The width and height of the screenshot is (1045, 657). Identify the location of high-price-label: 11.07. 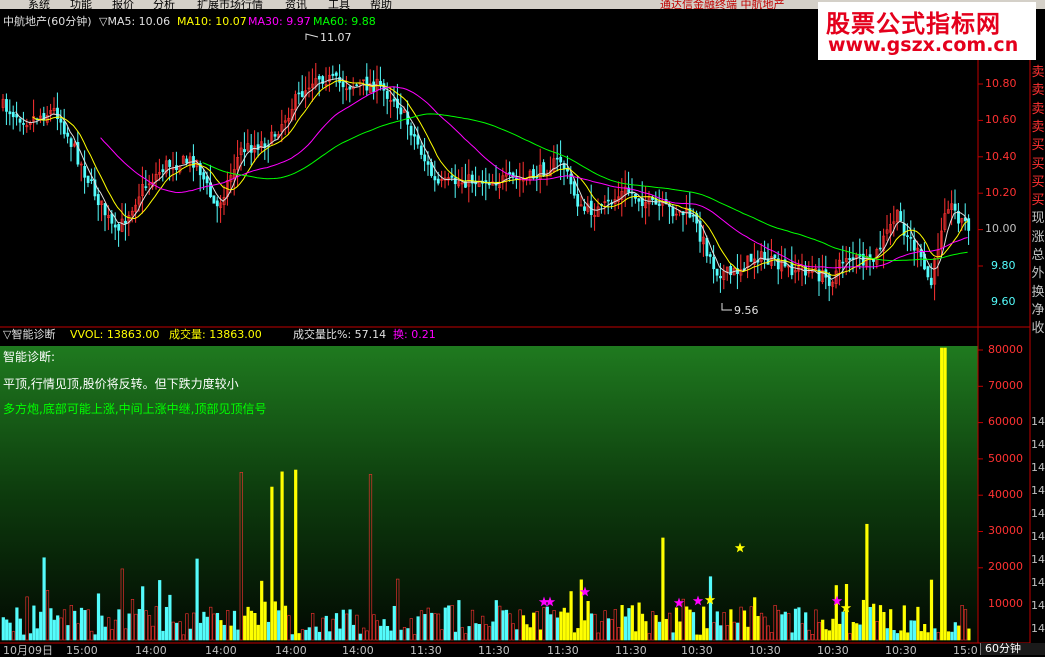
(336, 37).